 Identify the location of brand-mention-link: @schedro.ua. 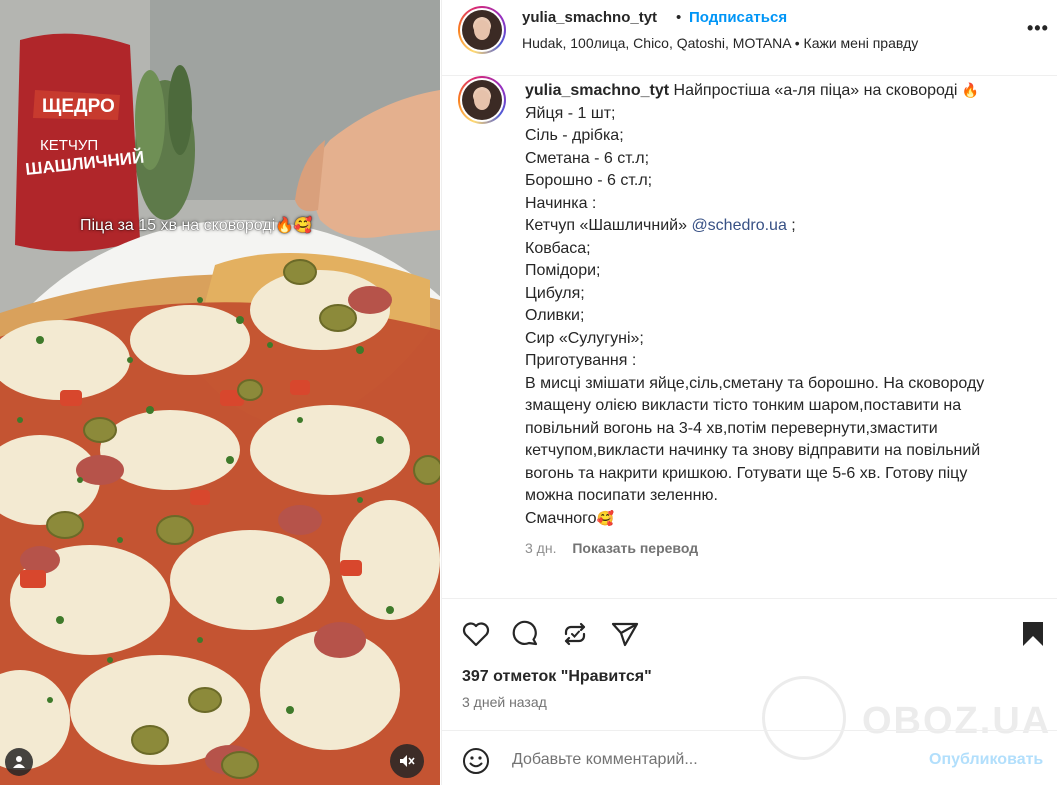
(738, 225).